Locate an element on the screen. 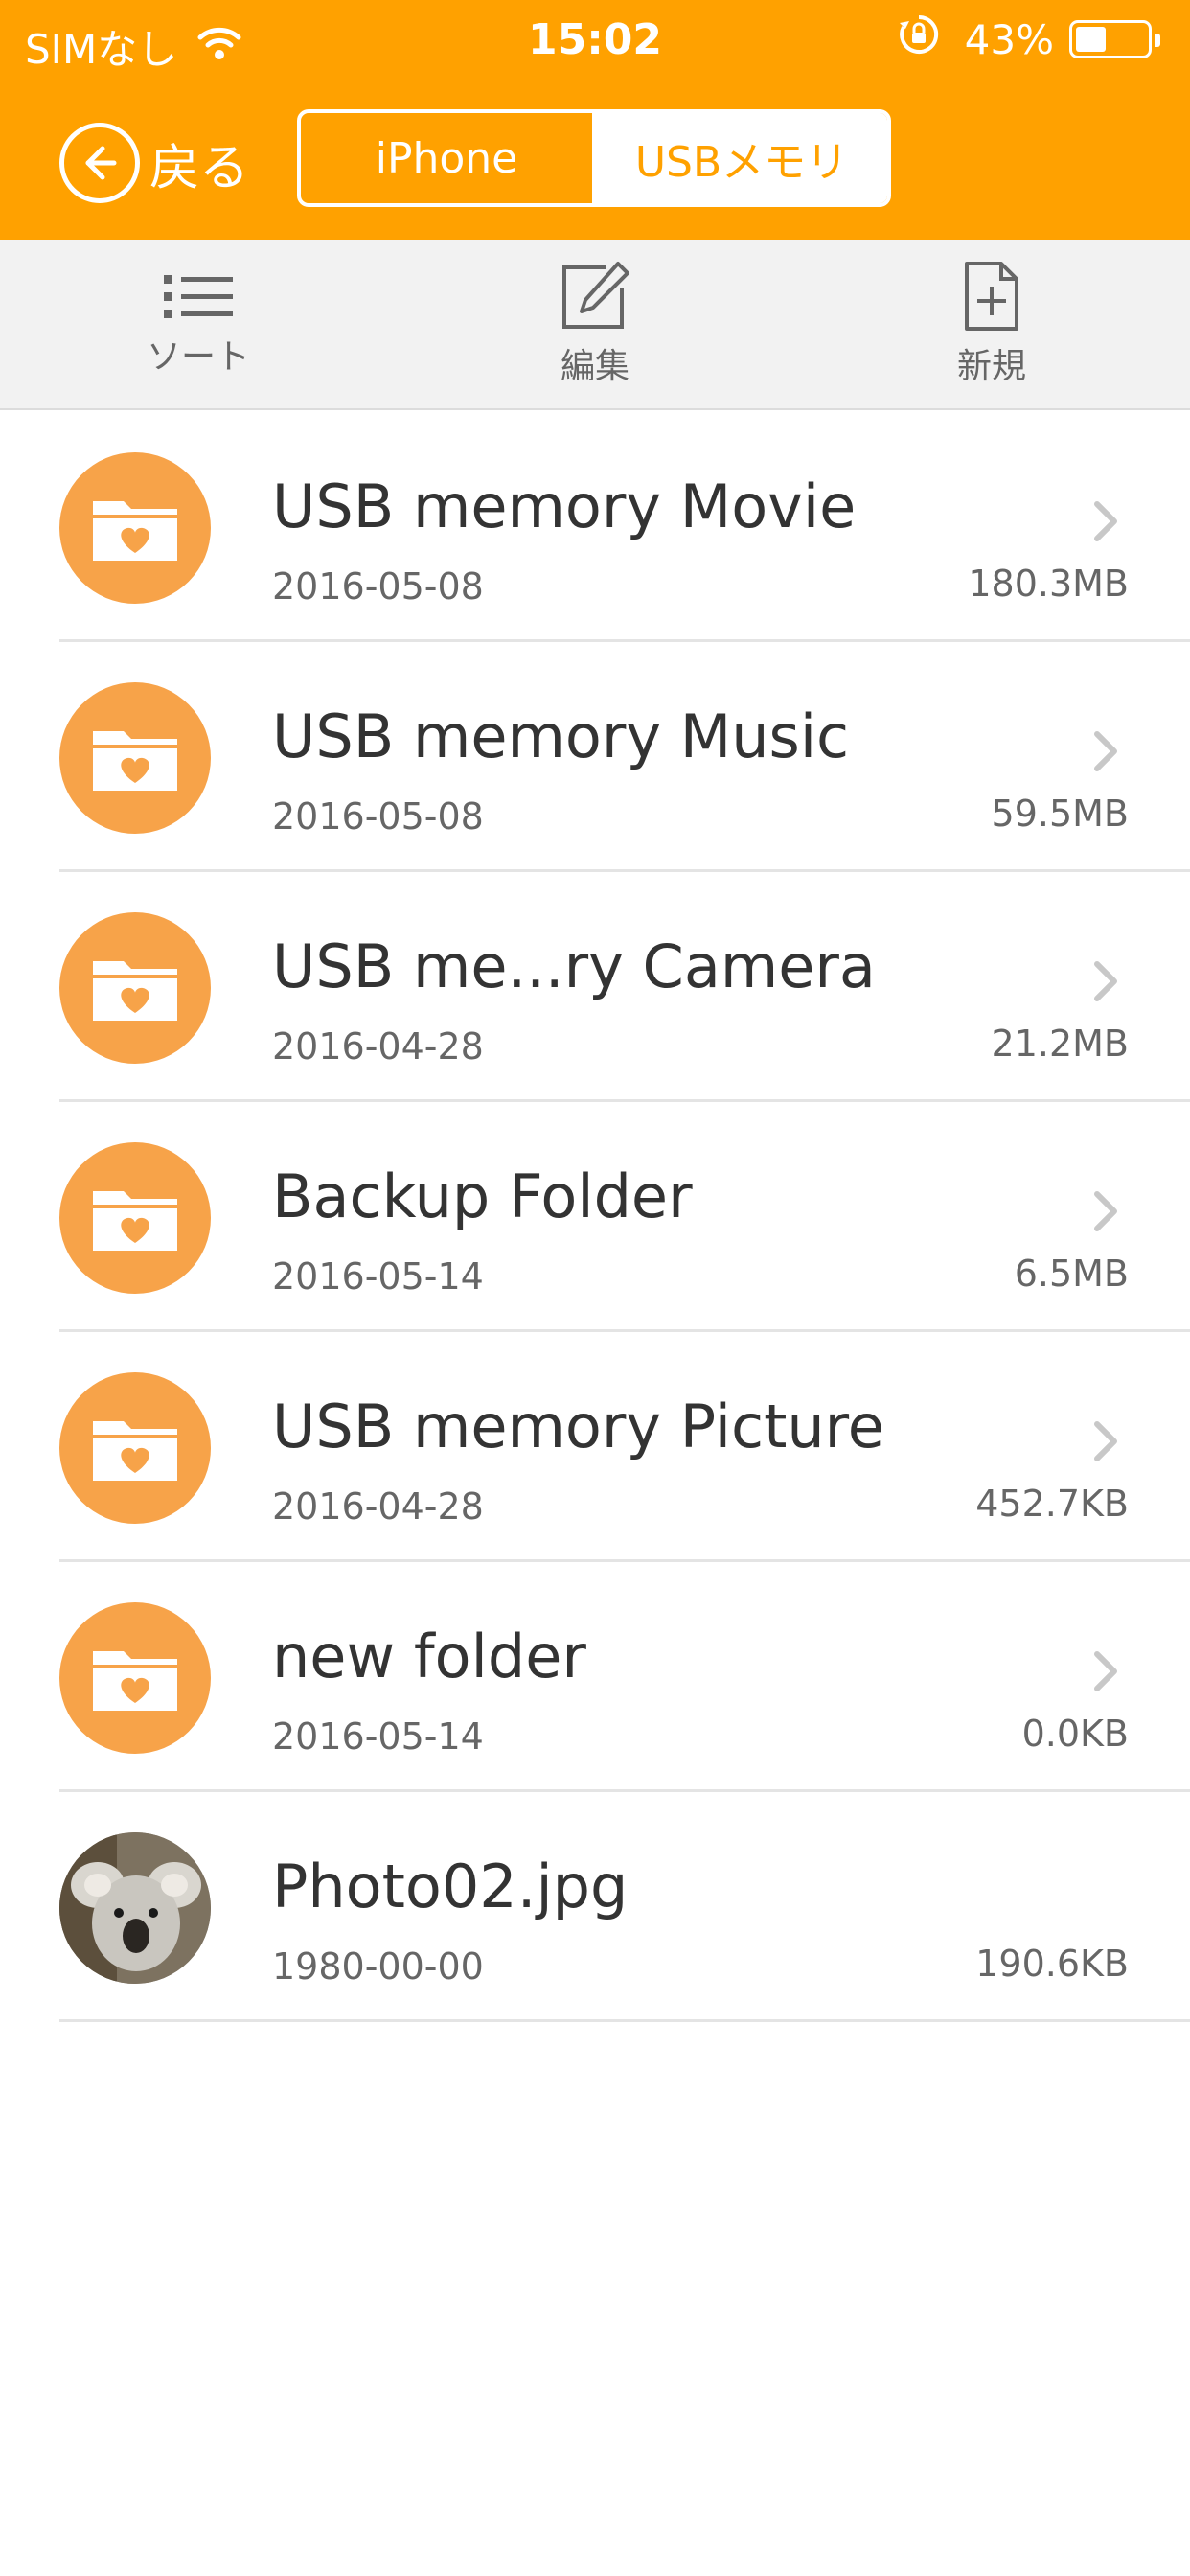 This screenshot has width=1190, height=2576. new-label: 新規 is located at coordinates (991, 366).